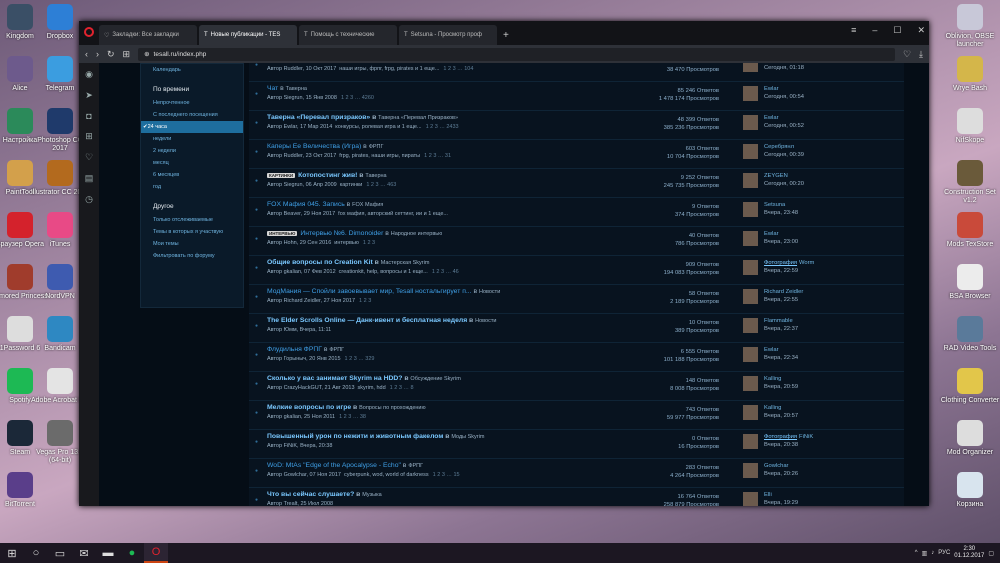 This screenshot has height=563, width=1000. Describe the element at coordinates (192, 232) in the screenshot. I see `menu-item-other: Темы в которых я участвую` at that location.